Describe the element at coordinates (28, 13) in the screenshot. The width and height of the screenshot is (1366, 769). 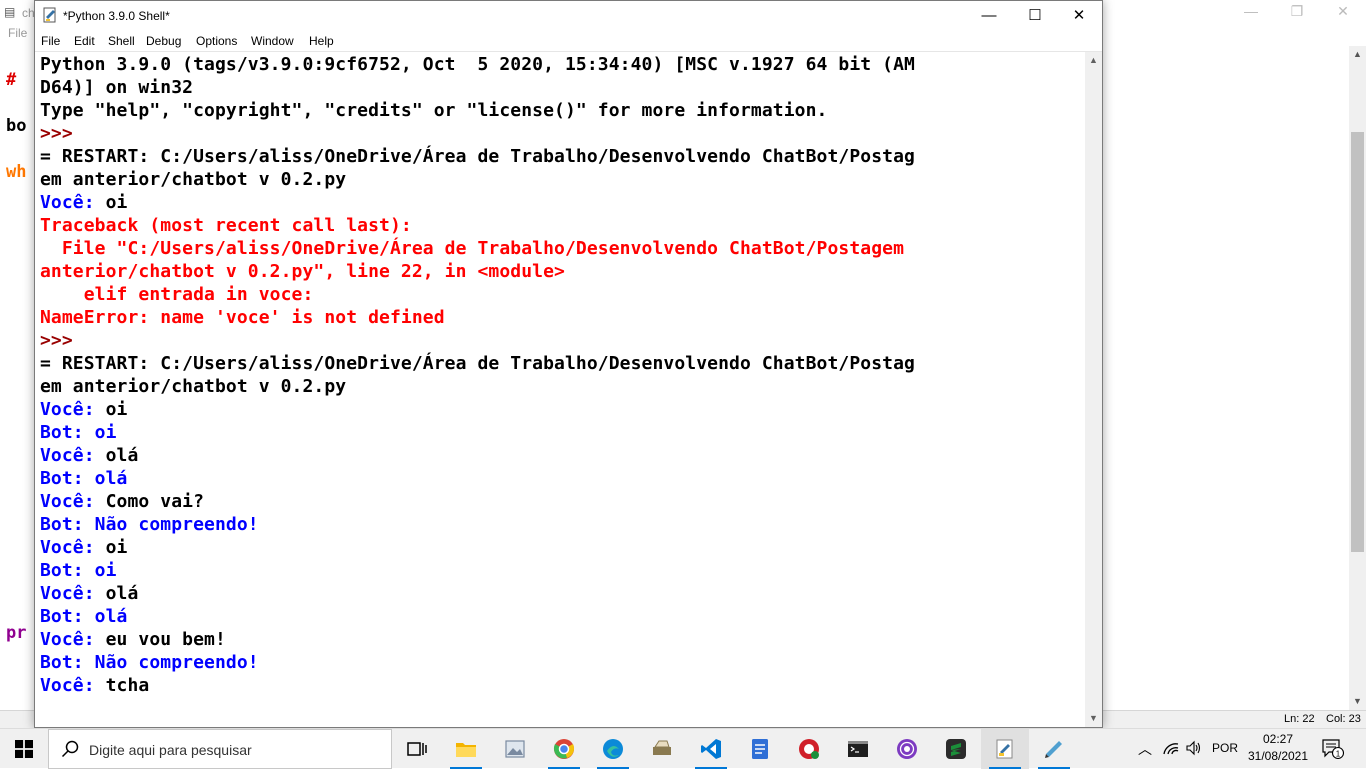
I see `background-window-title: ch` at that location.